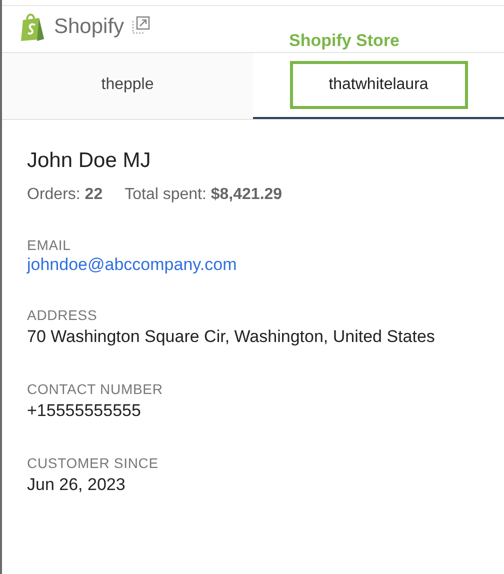 This screenshot has width=504, height=574. I want to click on store-tab: thepple, so click(127, 86).